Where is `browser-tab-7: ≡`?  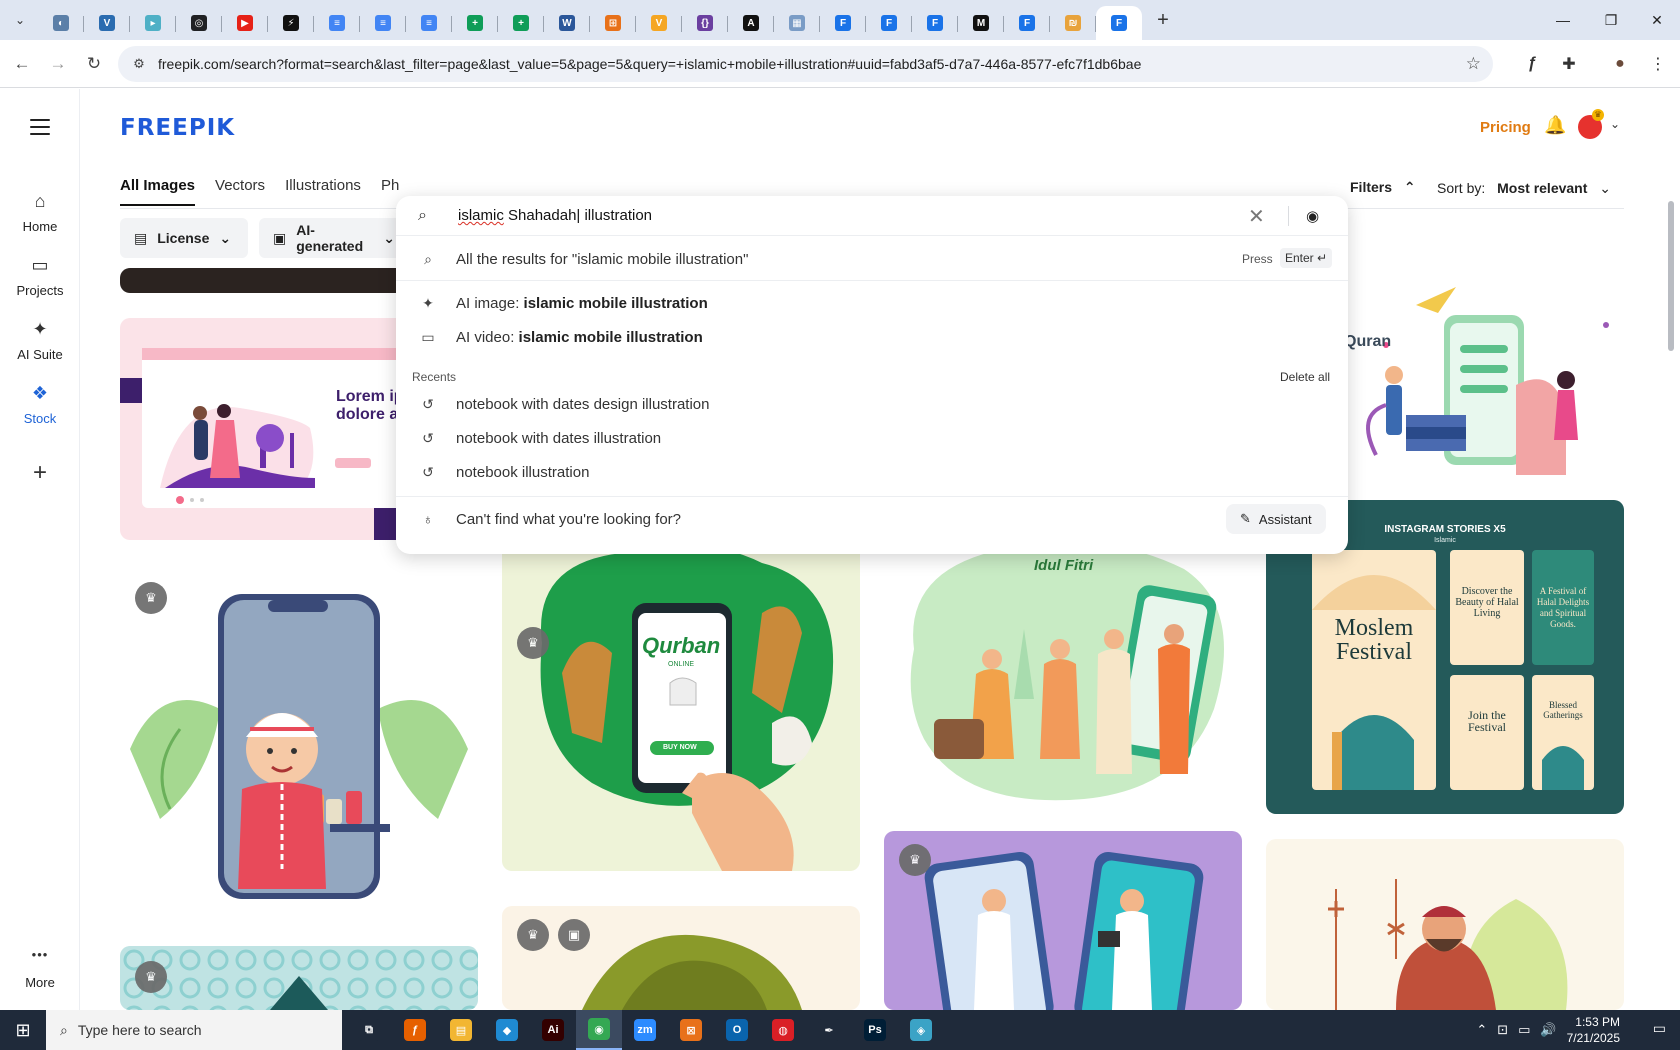
browser-tab-7: ≡ is located at coordinates (337, 23).